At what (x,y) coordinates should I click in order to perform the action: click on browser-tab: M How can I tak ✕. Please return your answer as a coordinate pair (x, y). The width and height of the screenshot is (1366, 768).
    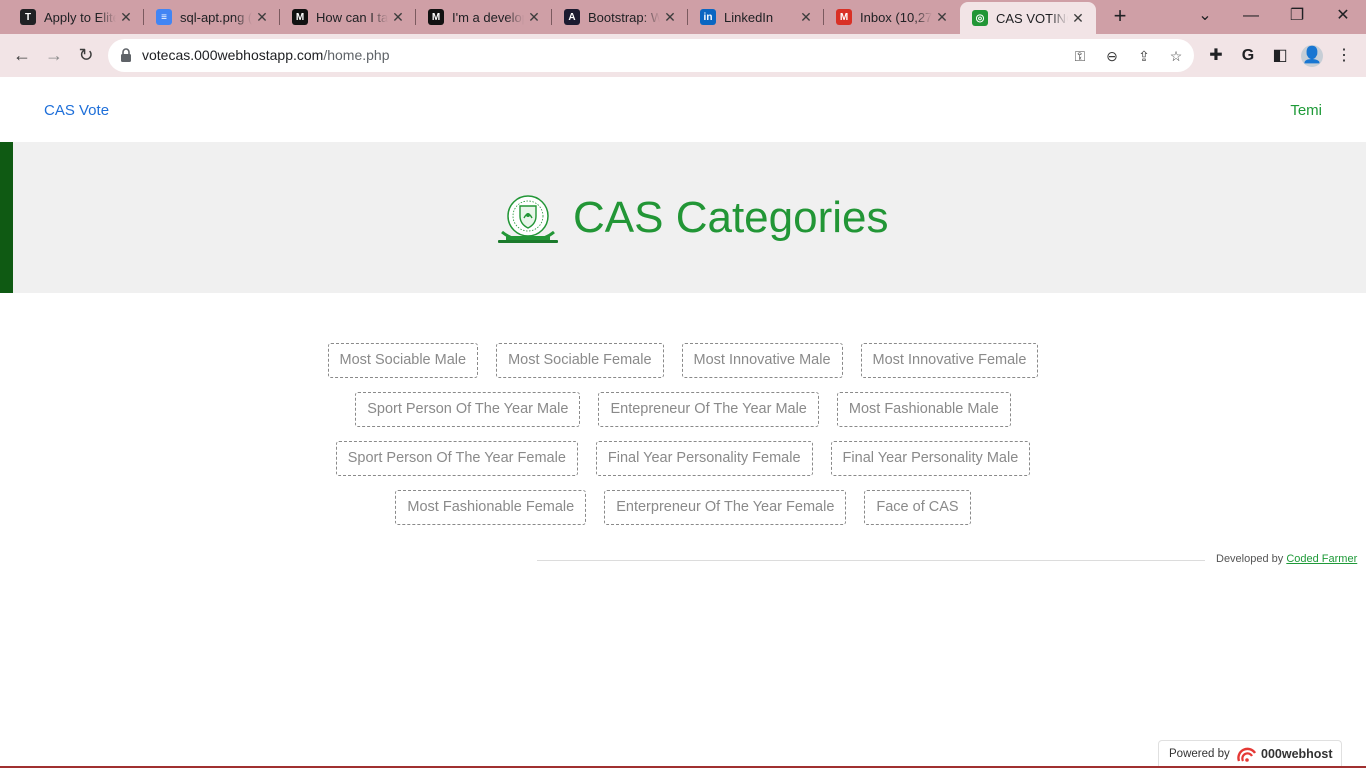
    Looking at the image, I should click on (348, 17).